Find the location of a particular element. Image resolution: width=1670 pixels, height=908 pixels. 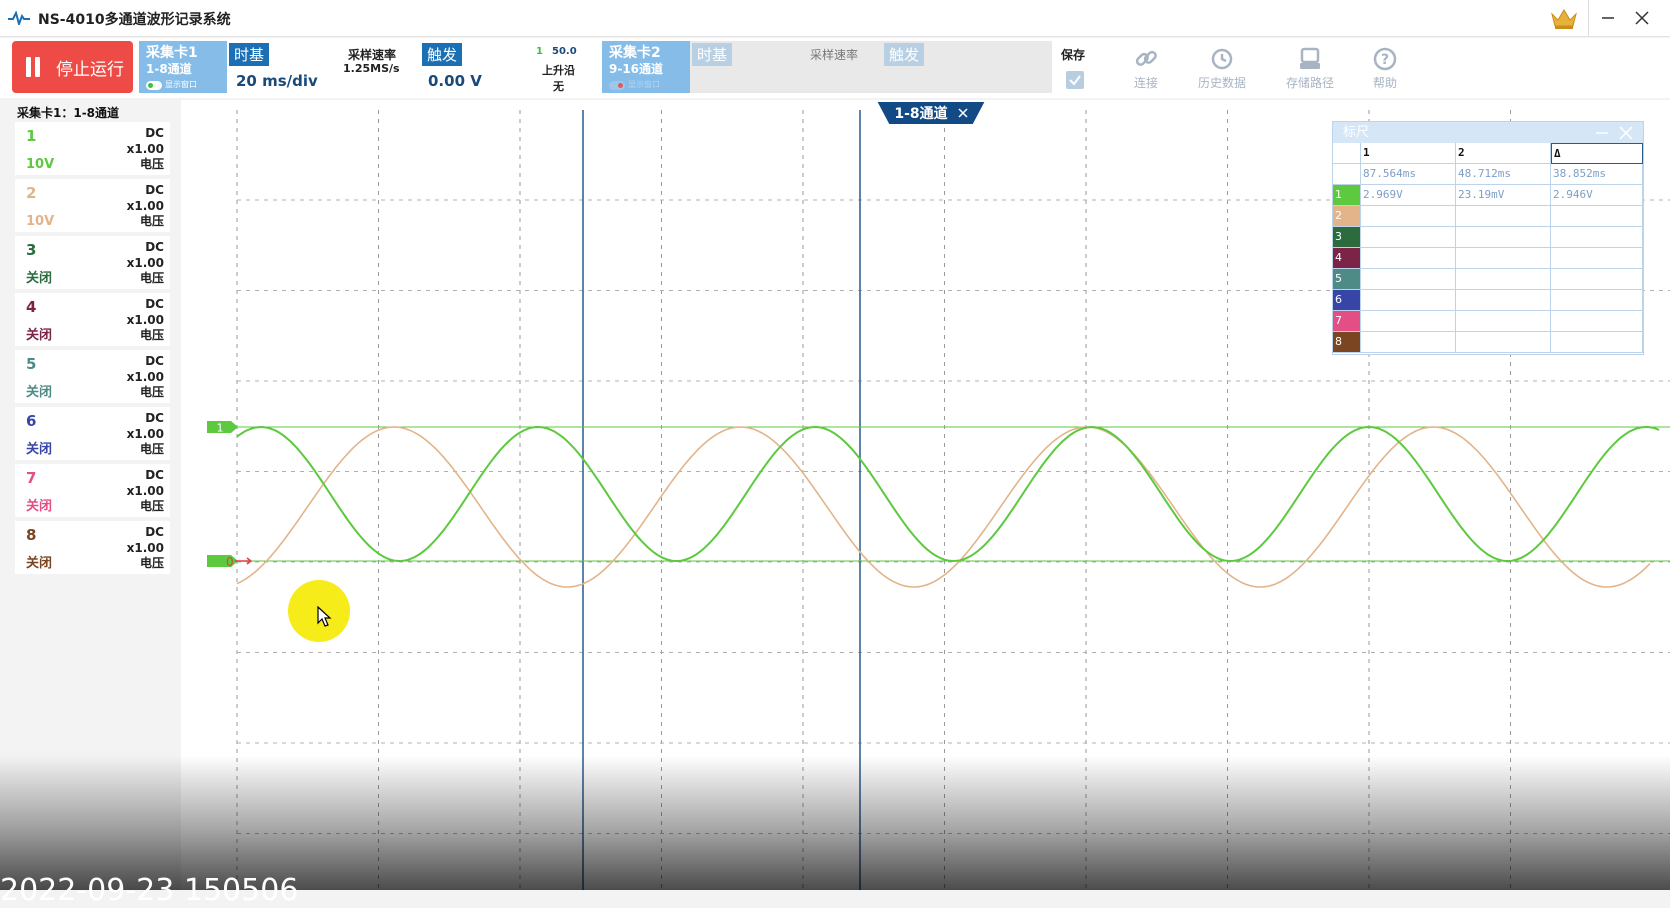

history-icon is located at coordinates (1222, 59).